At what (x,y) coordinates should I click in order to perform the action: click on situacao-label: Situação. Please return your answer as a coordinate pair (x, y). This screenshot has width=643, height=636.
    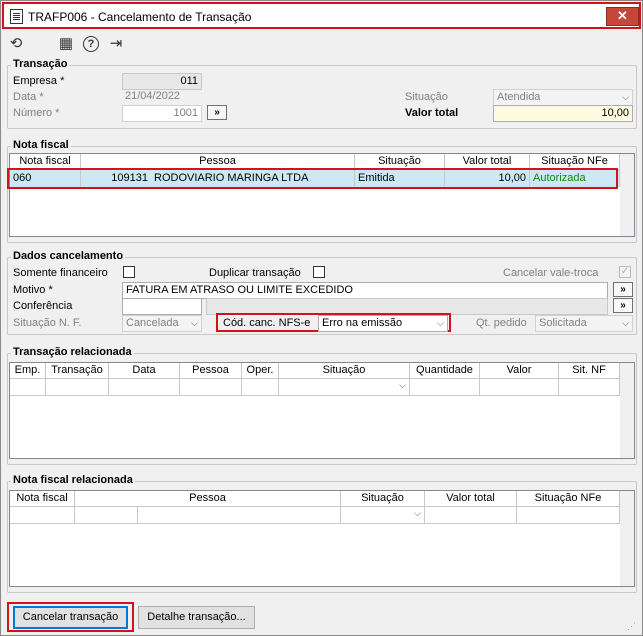
    Looking at the image, I should click on (426, 97).